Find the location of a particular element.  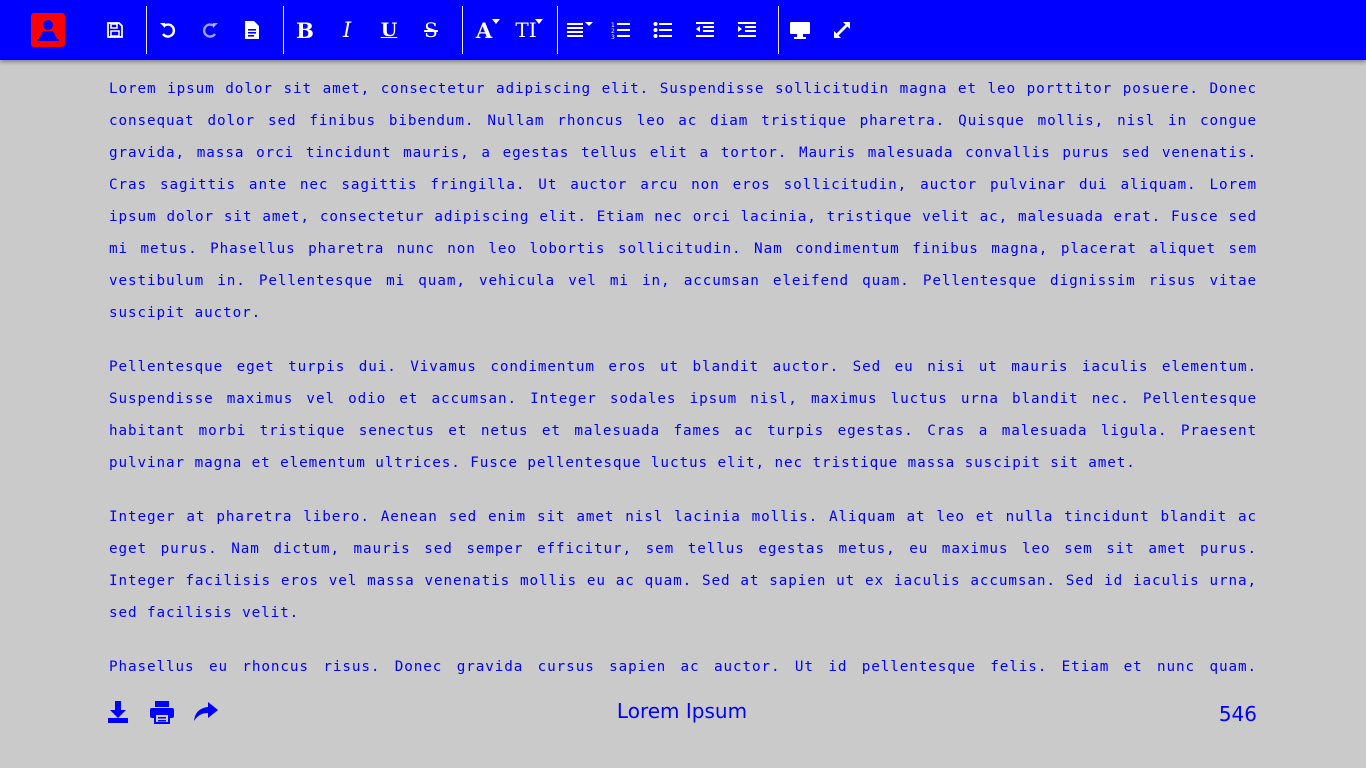

strikethrough-label: S is located at coordinates (431, 30).